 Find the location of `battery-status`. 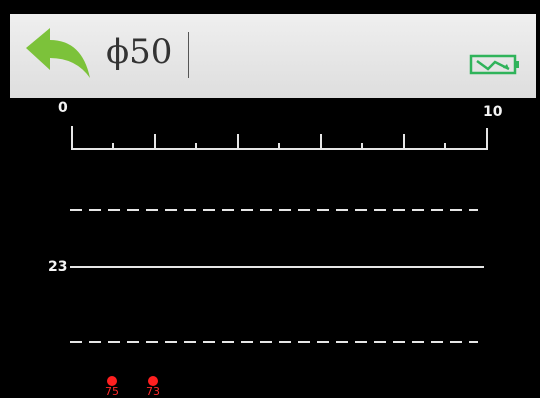

battery-status is located at coordinates (498, 64).